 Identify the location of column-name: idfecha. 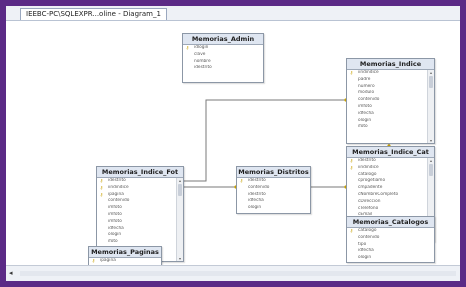
(366, 251).